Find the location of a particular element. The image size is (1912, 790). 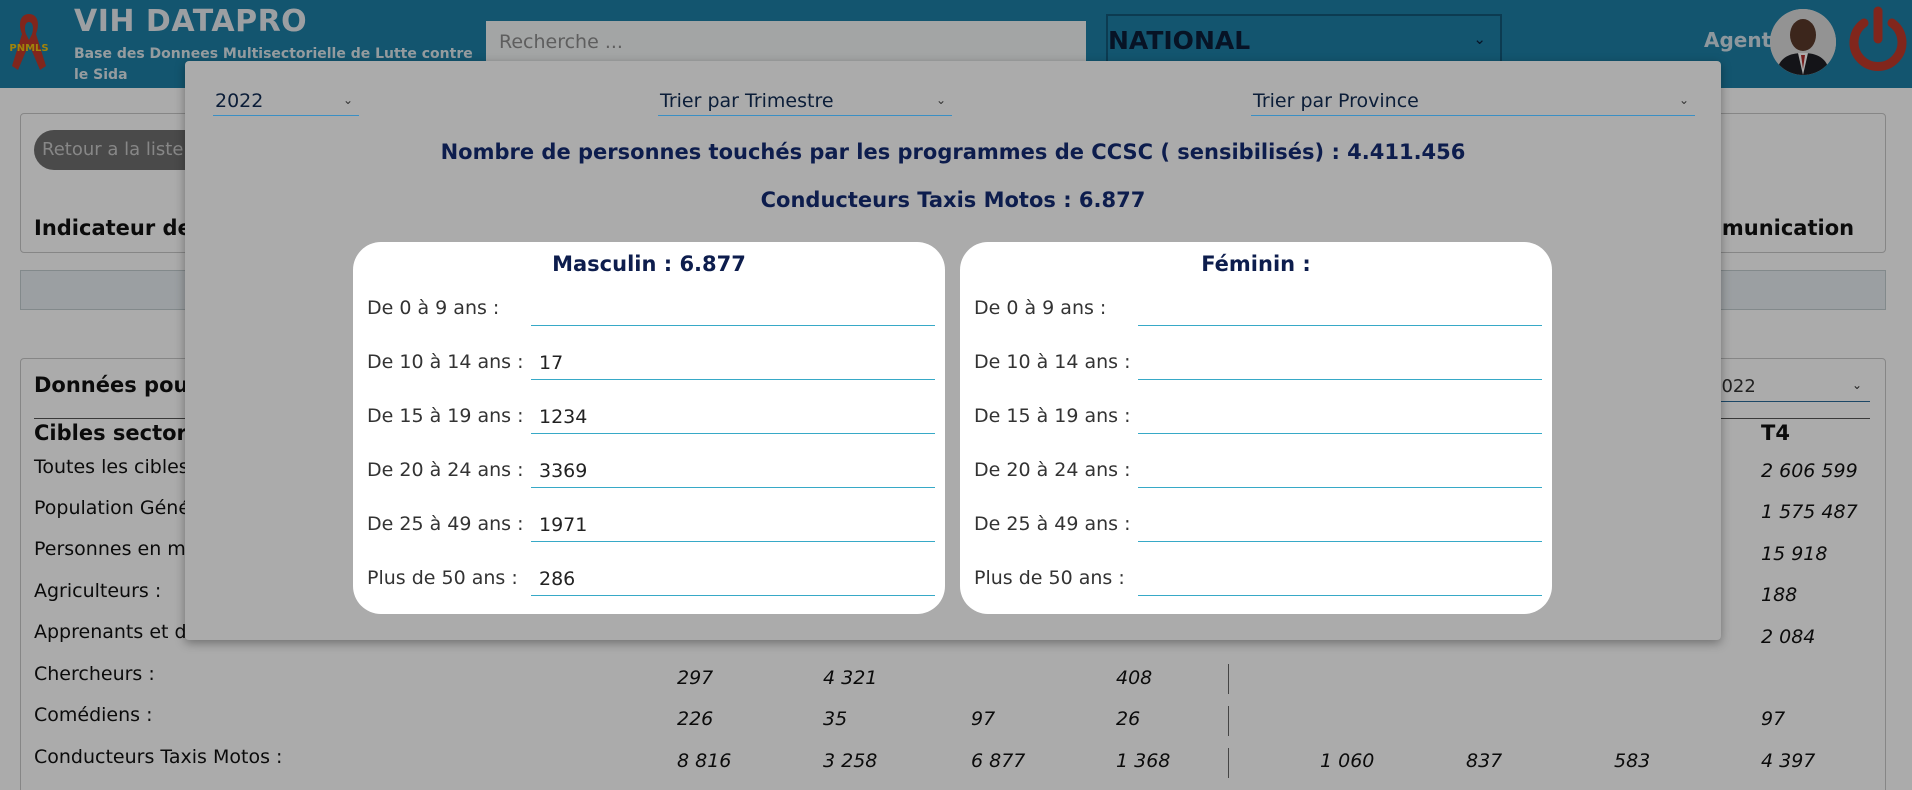

trimestre-select: Trier par Trimestre ⌄ is located at coordinates (805, 101).